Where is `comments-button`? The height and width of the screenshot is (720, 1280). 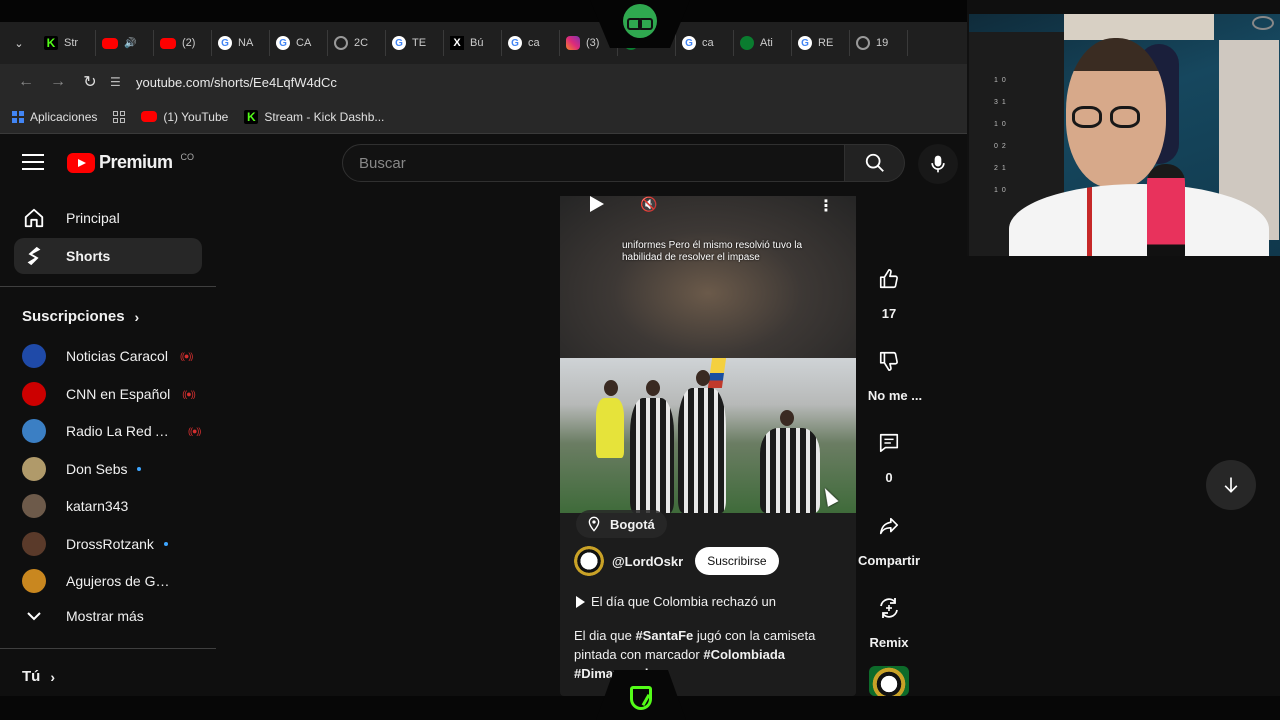 comments-button is located at coordinates (889, 443).